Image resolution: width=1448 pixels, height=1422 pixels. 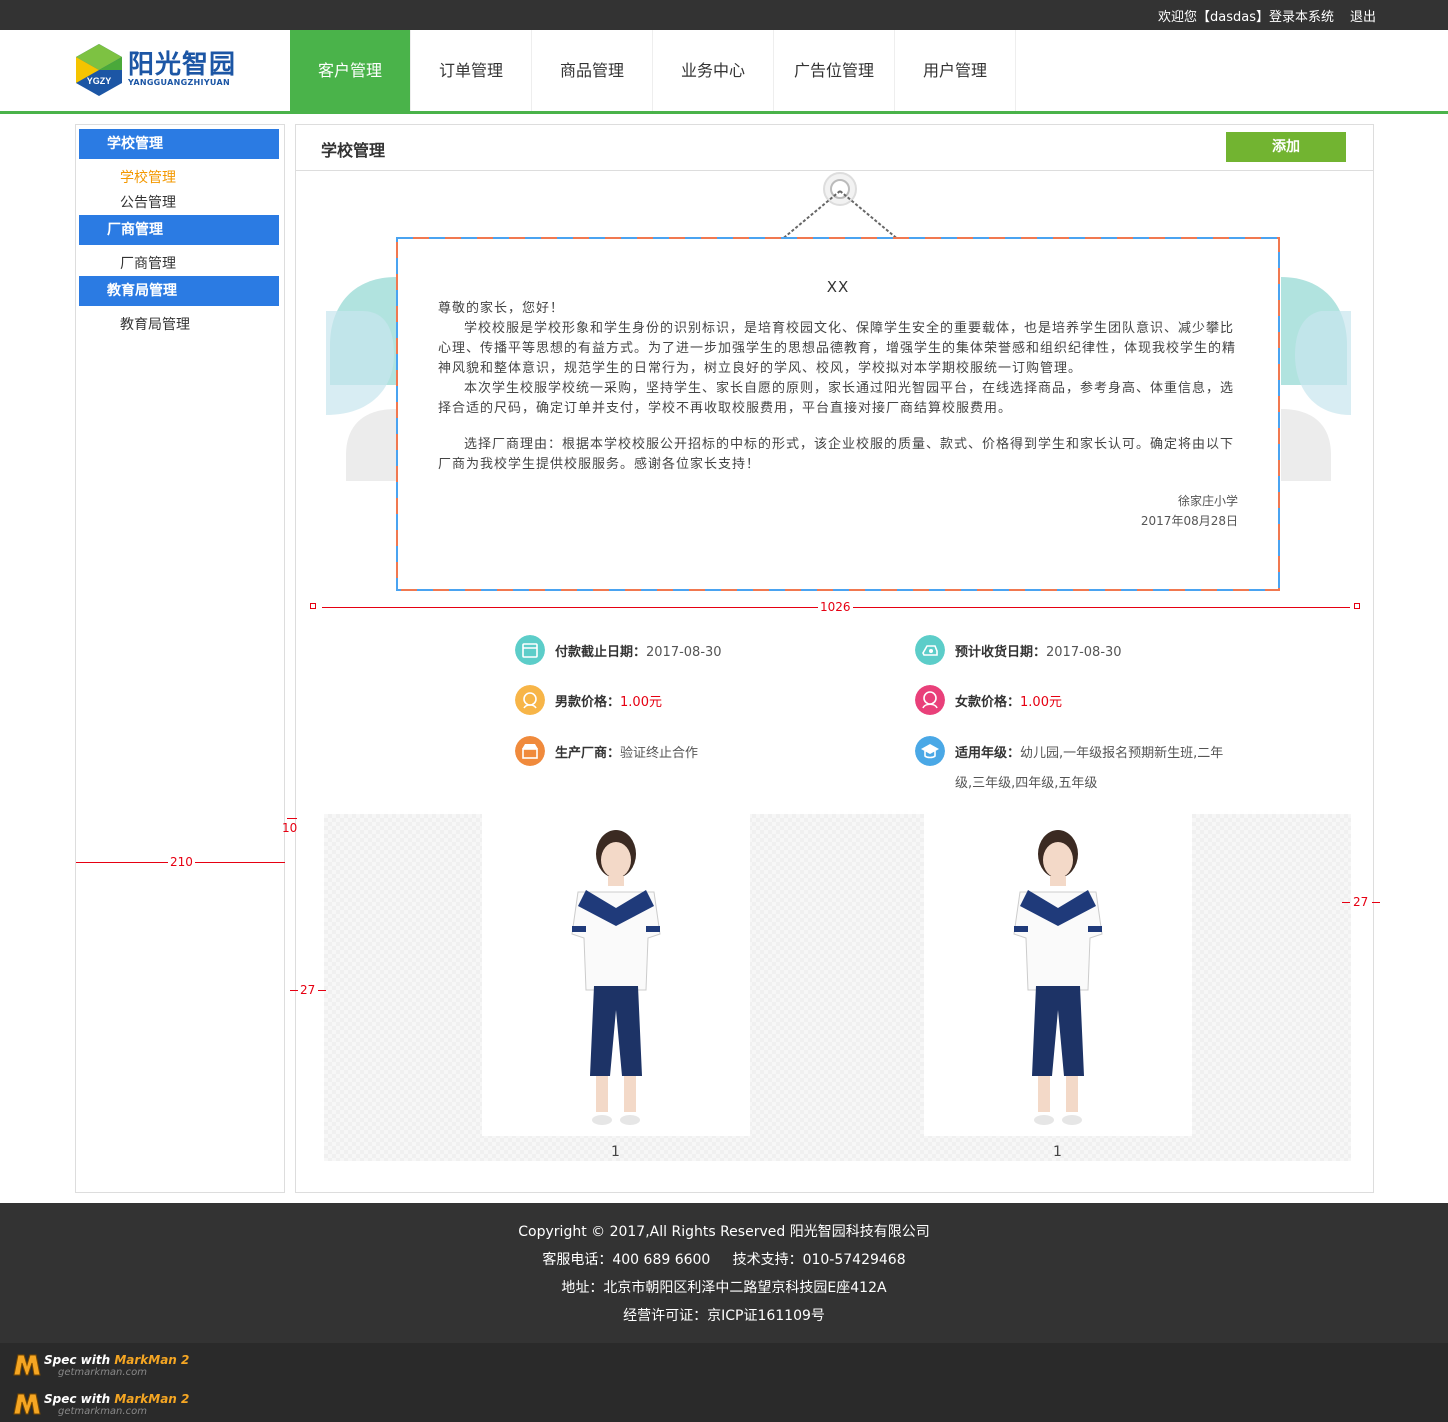 What do you see at coordinates (1189, 521) in the screenshot?
I see `letter-date: 2017年08月28日` at bounding box center [1189, 521].